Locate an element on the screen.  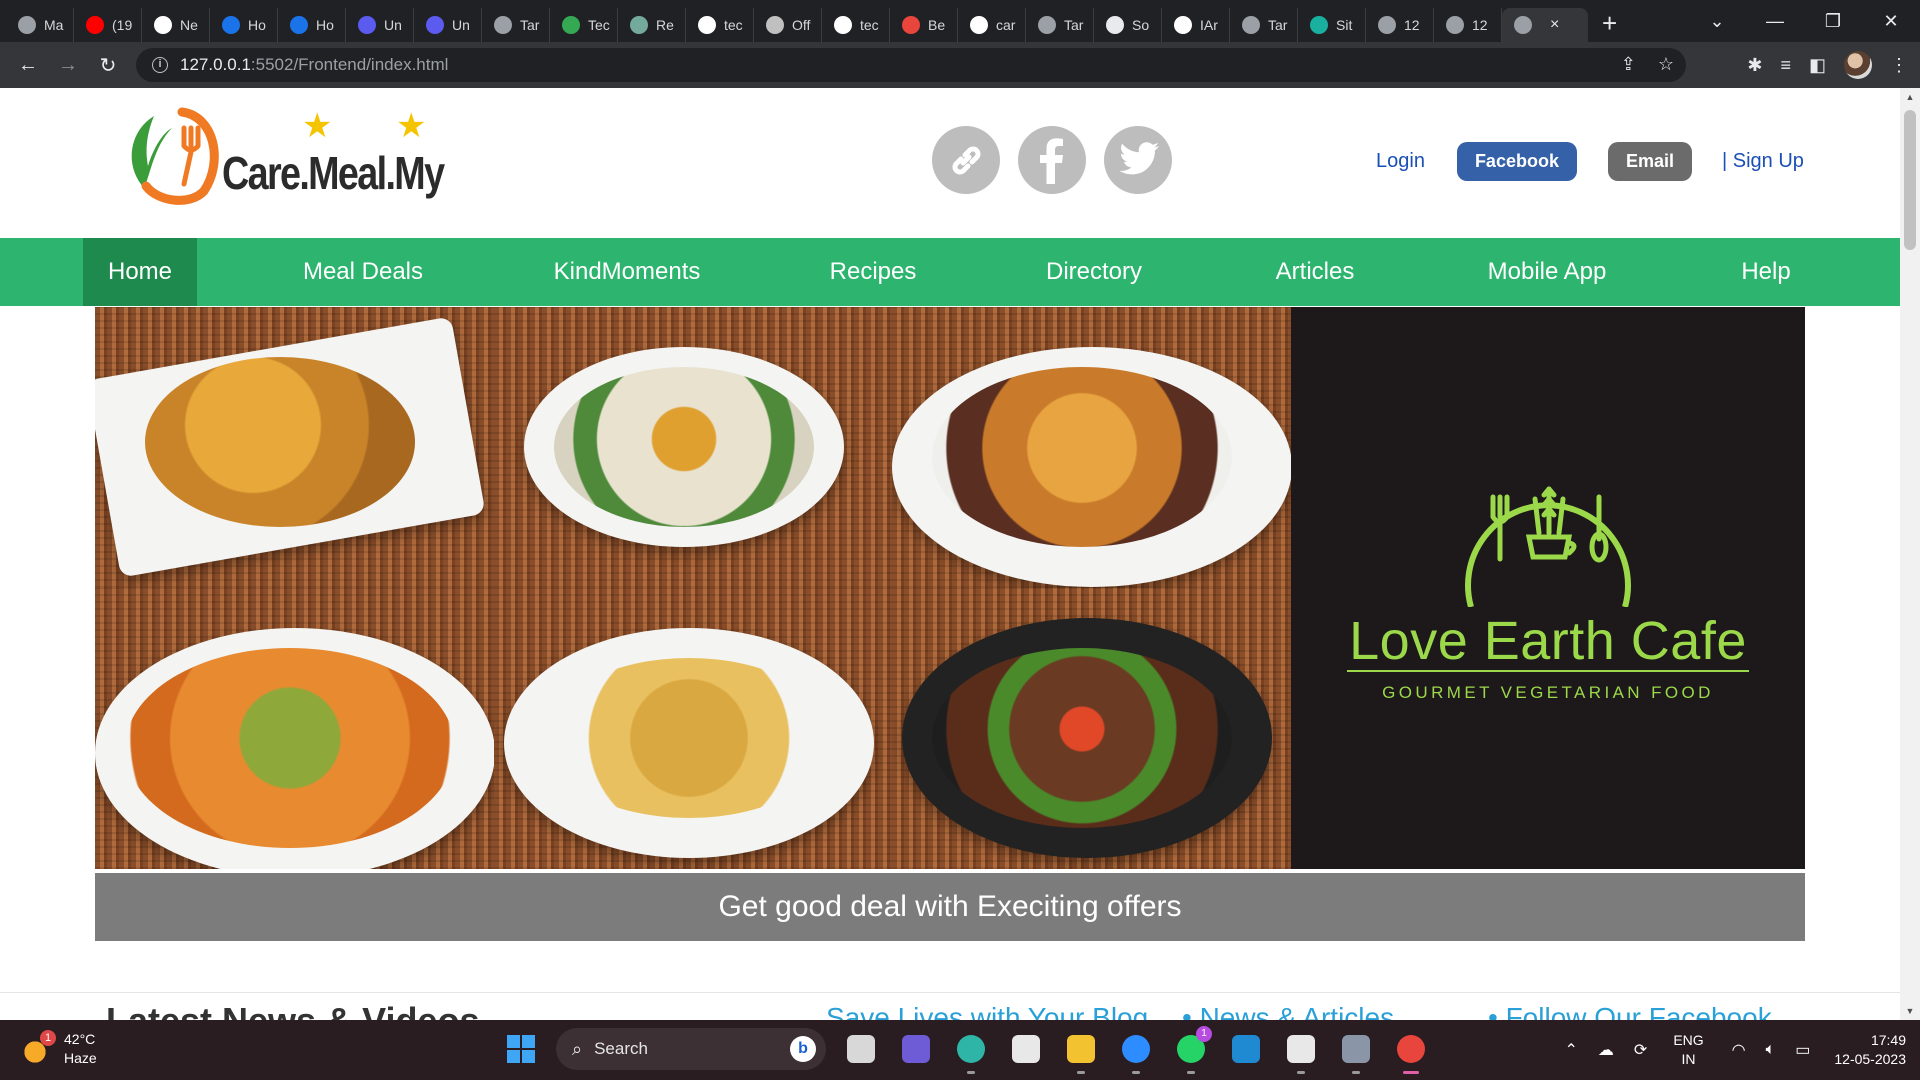
chrome-taskbar-icon is located at coordinates (1411, 1051).